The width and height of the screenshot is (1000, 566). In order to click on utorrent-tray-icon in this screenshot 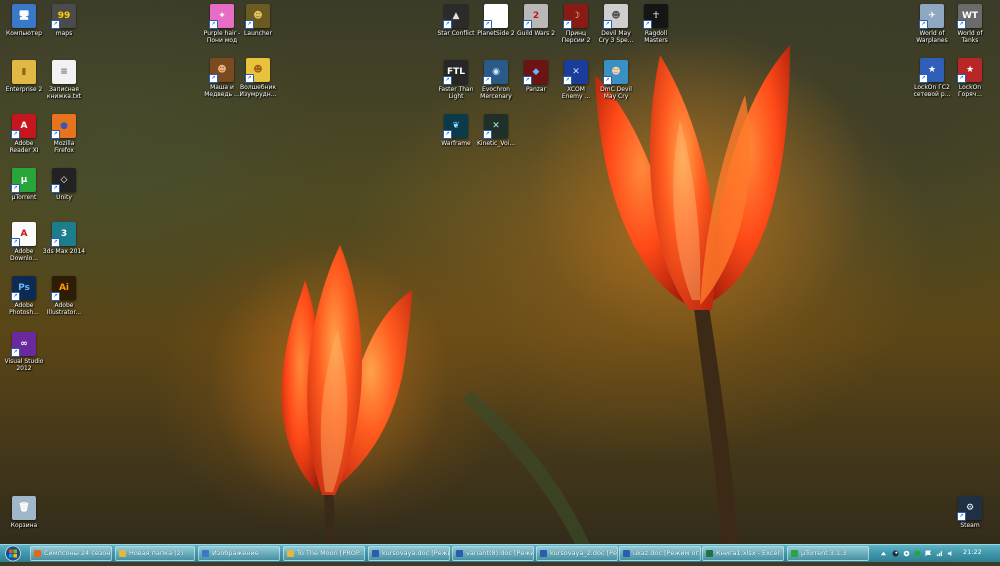, I will do `click(917, 553)`.